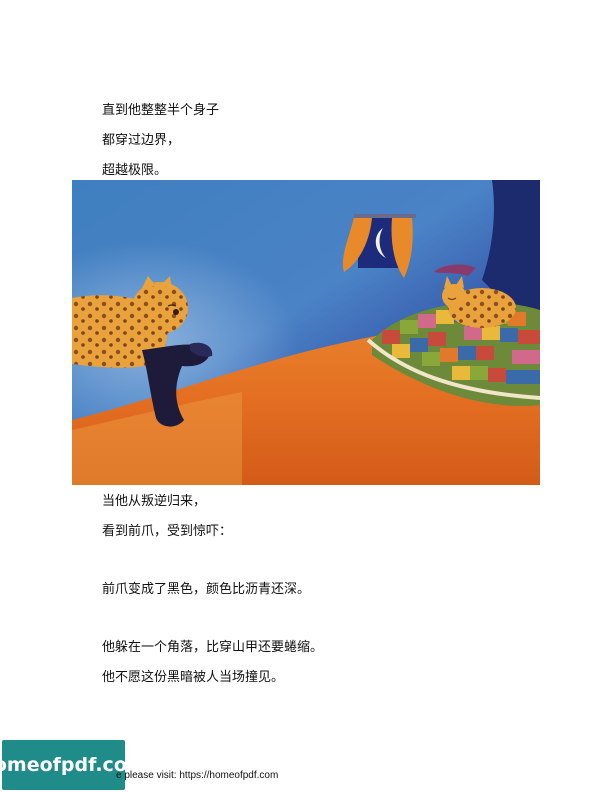 Image resolution: width=612 pixels, height=792 pixels. I want to click on story-line-2: 都穿过边界，, so click(141, 140).